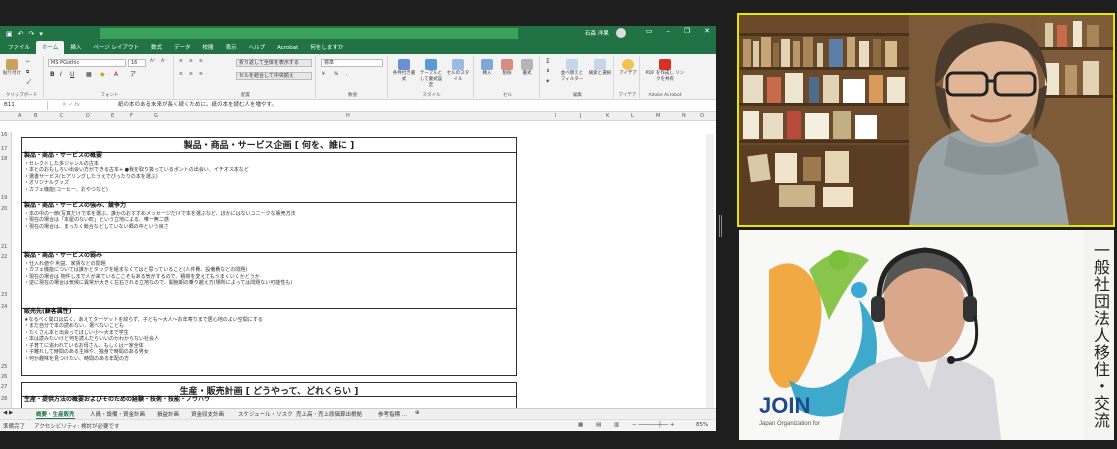 The image size is (1117, 449). I want to click on column-header: K, so click(607, 116).